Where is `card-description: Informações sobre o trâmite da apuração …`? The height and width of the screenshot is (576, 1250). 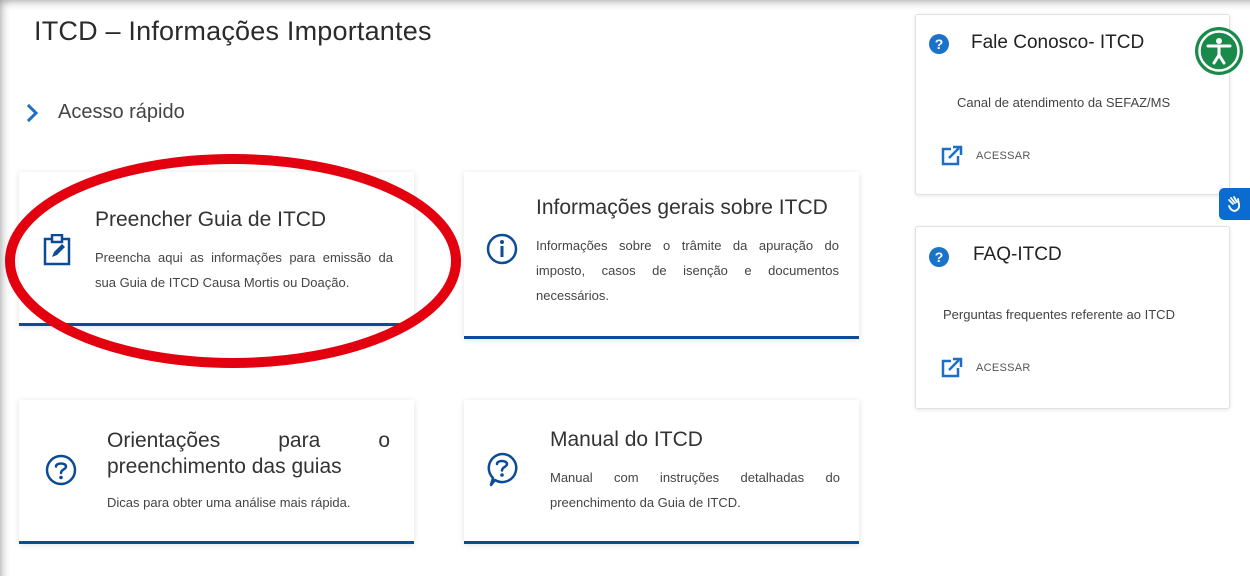
card-description: Informações sobre o trâmite da apuração … is located at coordinates (687, 270).